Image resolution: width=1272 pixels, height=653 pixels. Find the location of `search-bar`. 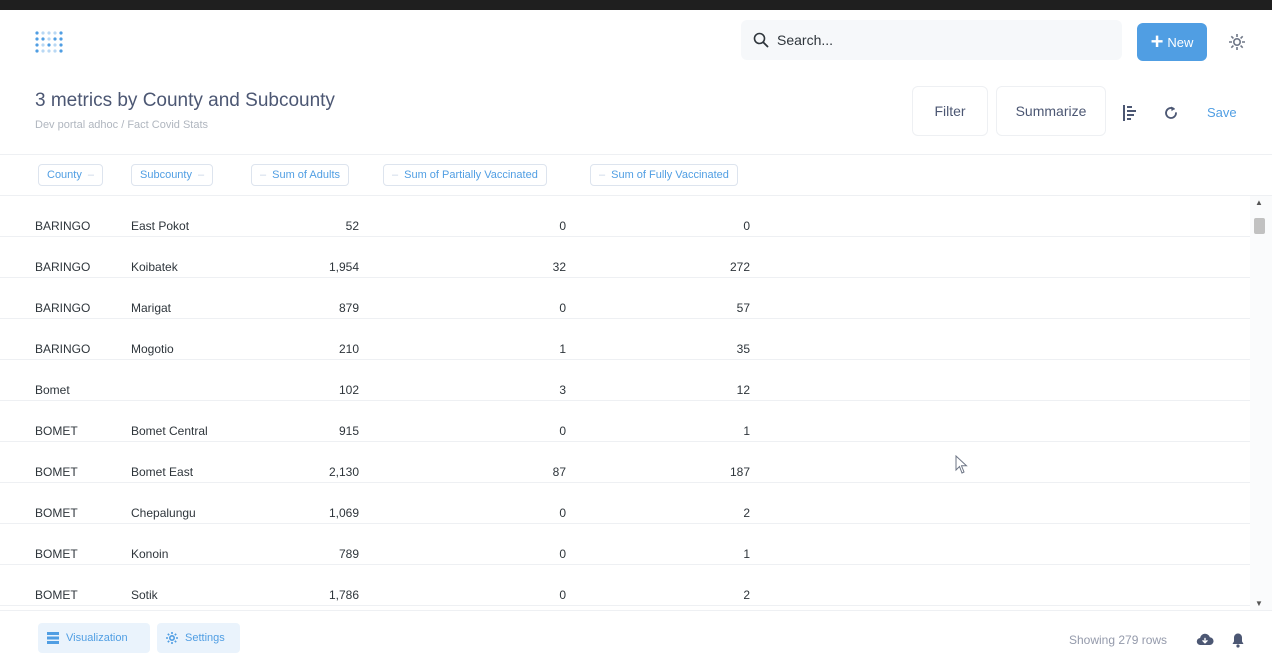

search-bar is located at coordinates (931, 40).